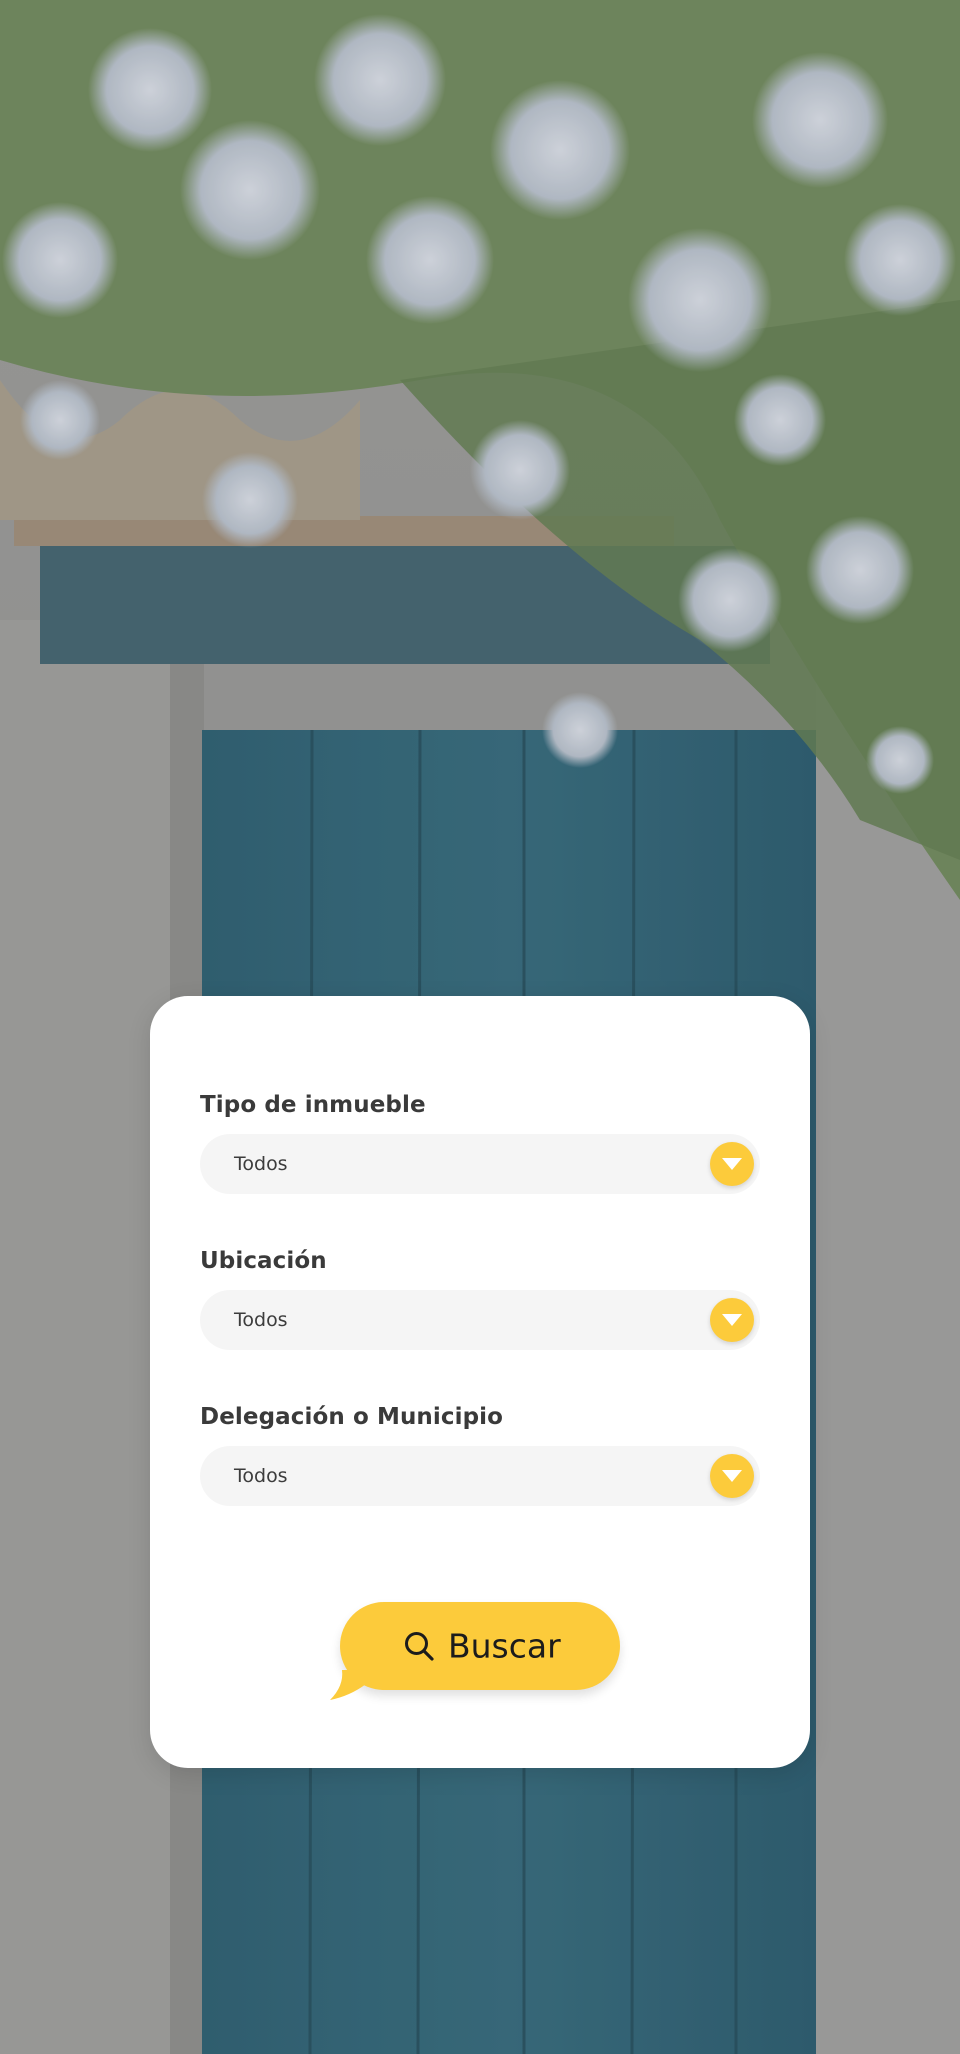 Image resolution: width=960 pixels, height=2054 pixels. What do you see at coordinates (480, 1164) in the screenshot?
I see `select-tipo-inmueble: Todos` at bounding box center [480, 1164].